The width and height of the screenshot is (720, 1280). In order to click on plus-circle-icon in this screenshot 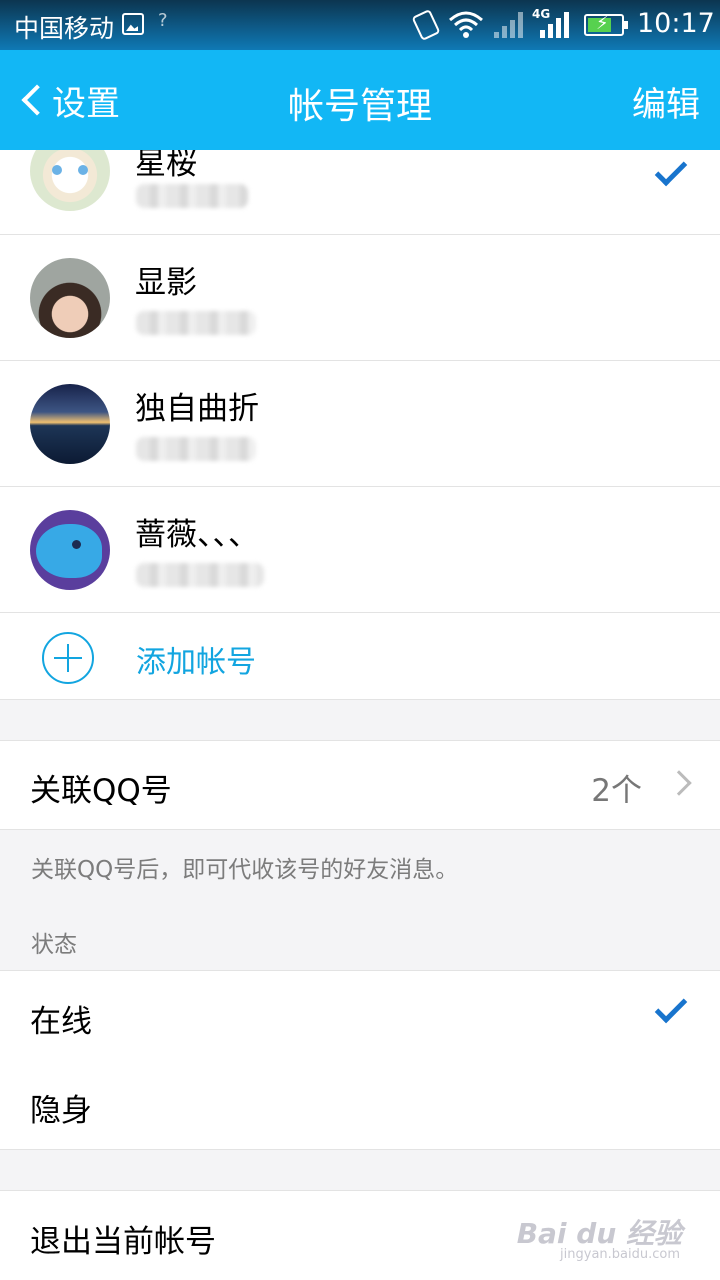, I will do `click(68, 658)`.